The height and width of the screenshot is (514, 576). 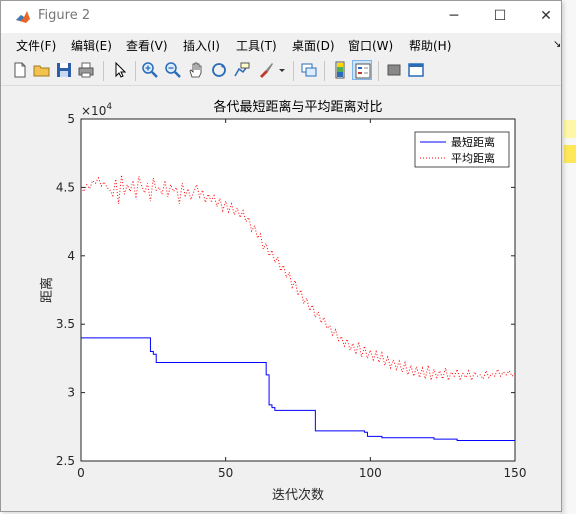 I want to click on menu-insert: 插入(I), so click(x=201, y=45).